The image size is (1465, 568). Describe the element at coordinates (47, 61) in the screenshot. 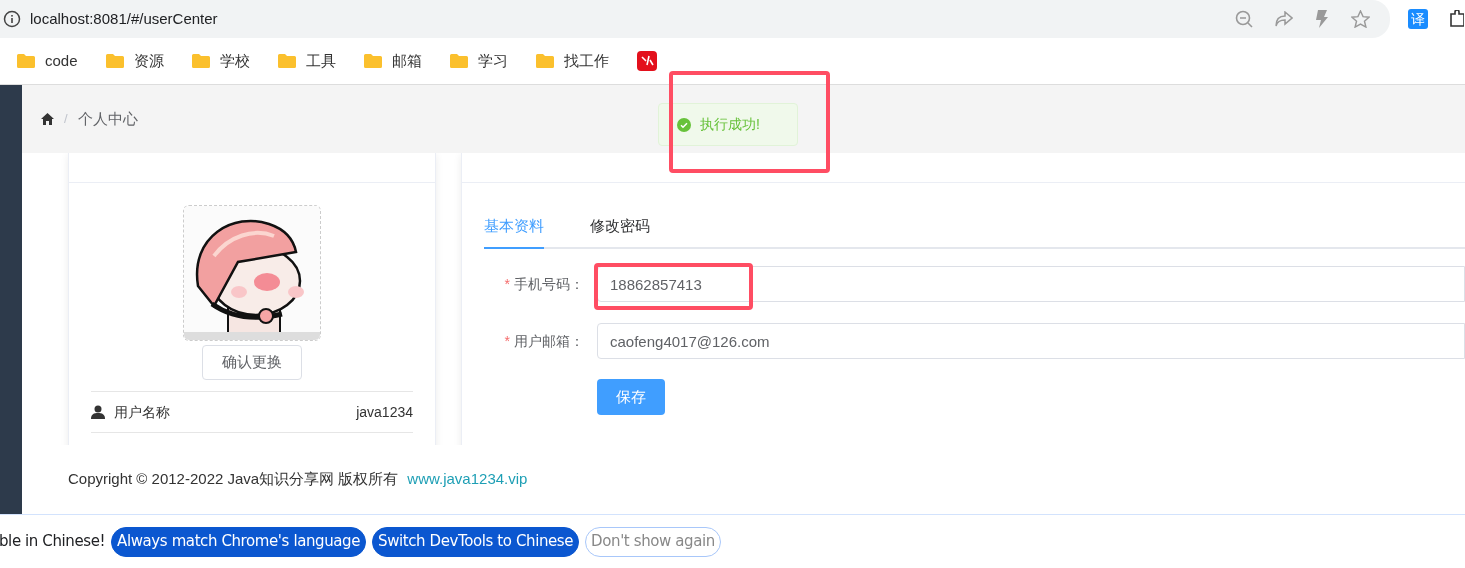

I see `bookmark: code` at that location.